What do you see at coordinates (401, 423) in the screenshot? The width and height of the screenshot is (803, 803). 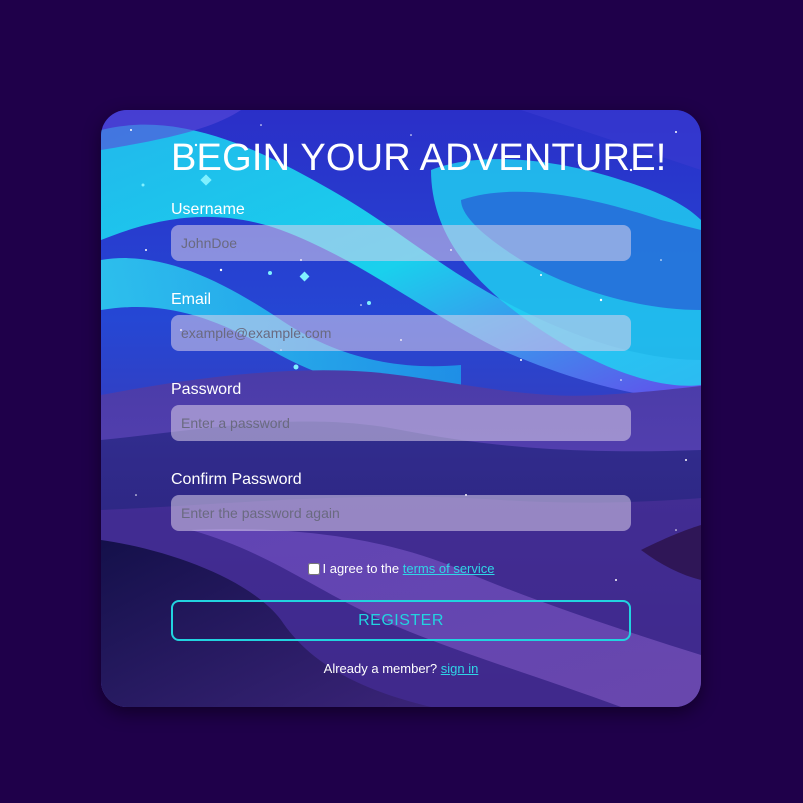 I see `password-input` at bounding box center [401, 423].